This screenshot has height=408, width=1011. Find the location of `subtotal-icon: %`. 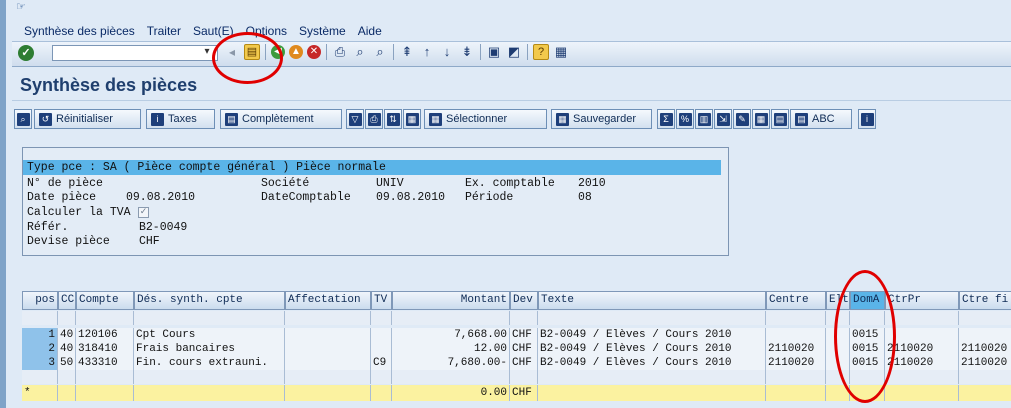

subtotal-icon: % is located at coordinates (685, 119).